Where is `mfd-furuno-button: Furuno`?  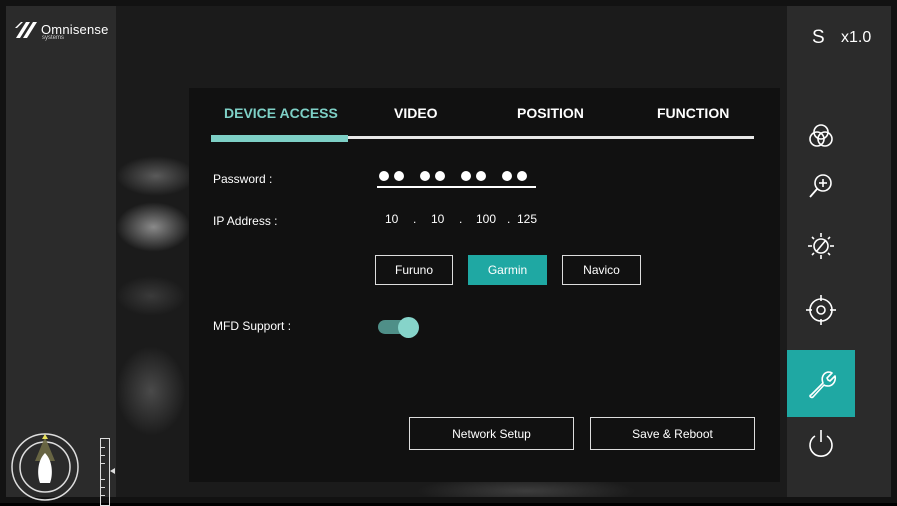 mfd-furuno-button: Furuno is located at coordinates (414, 270).